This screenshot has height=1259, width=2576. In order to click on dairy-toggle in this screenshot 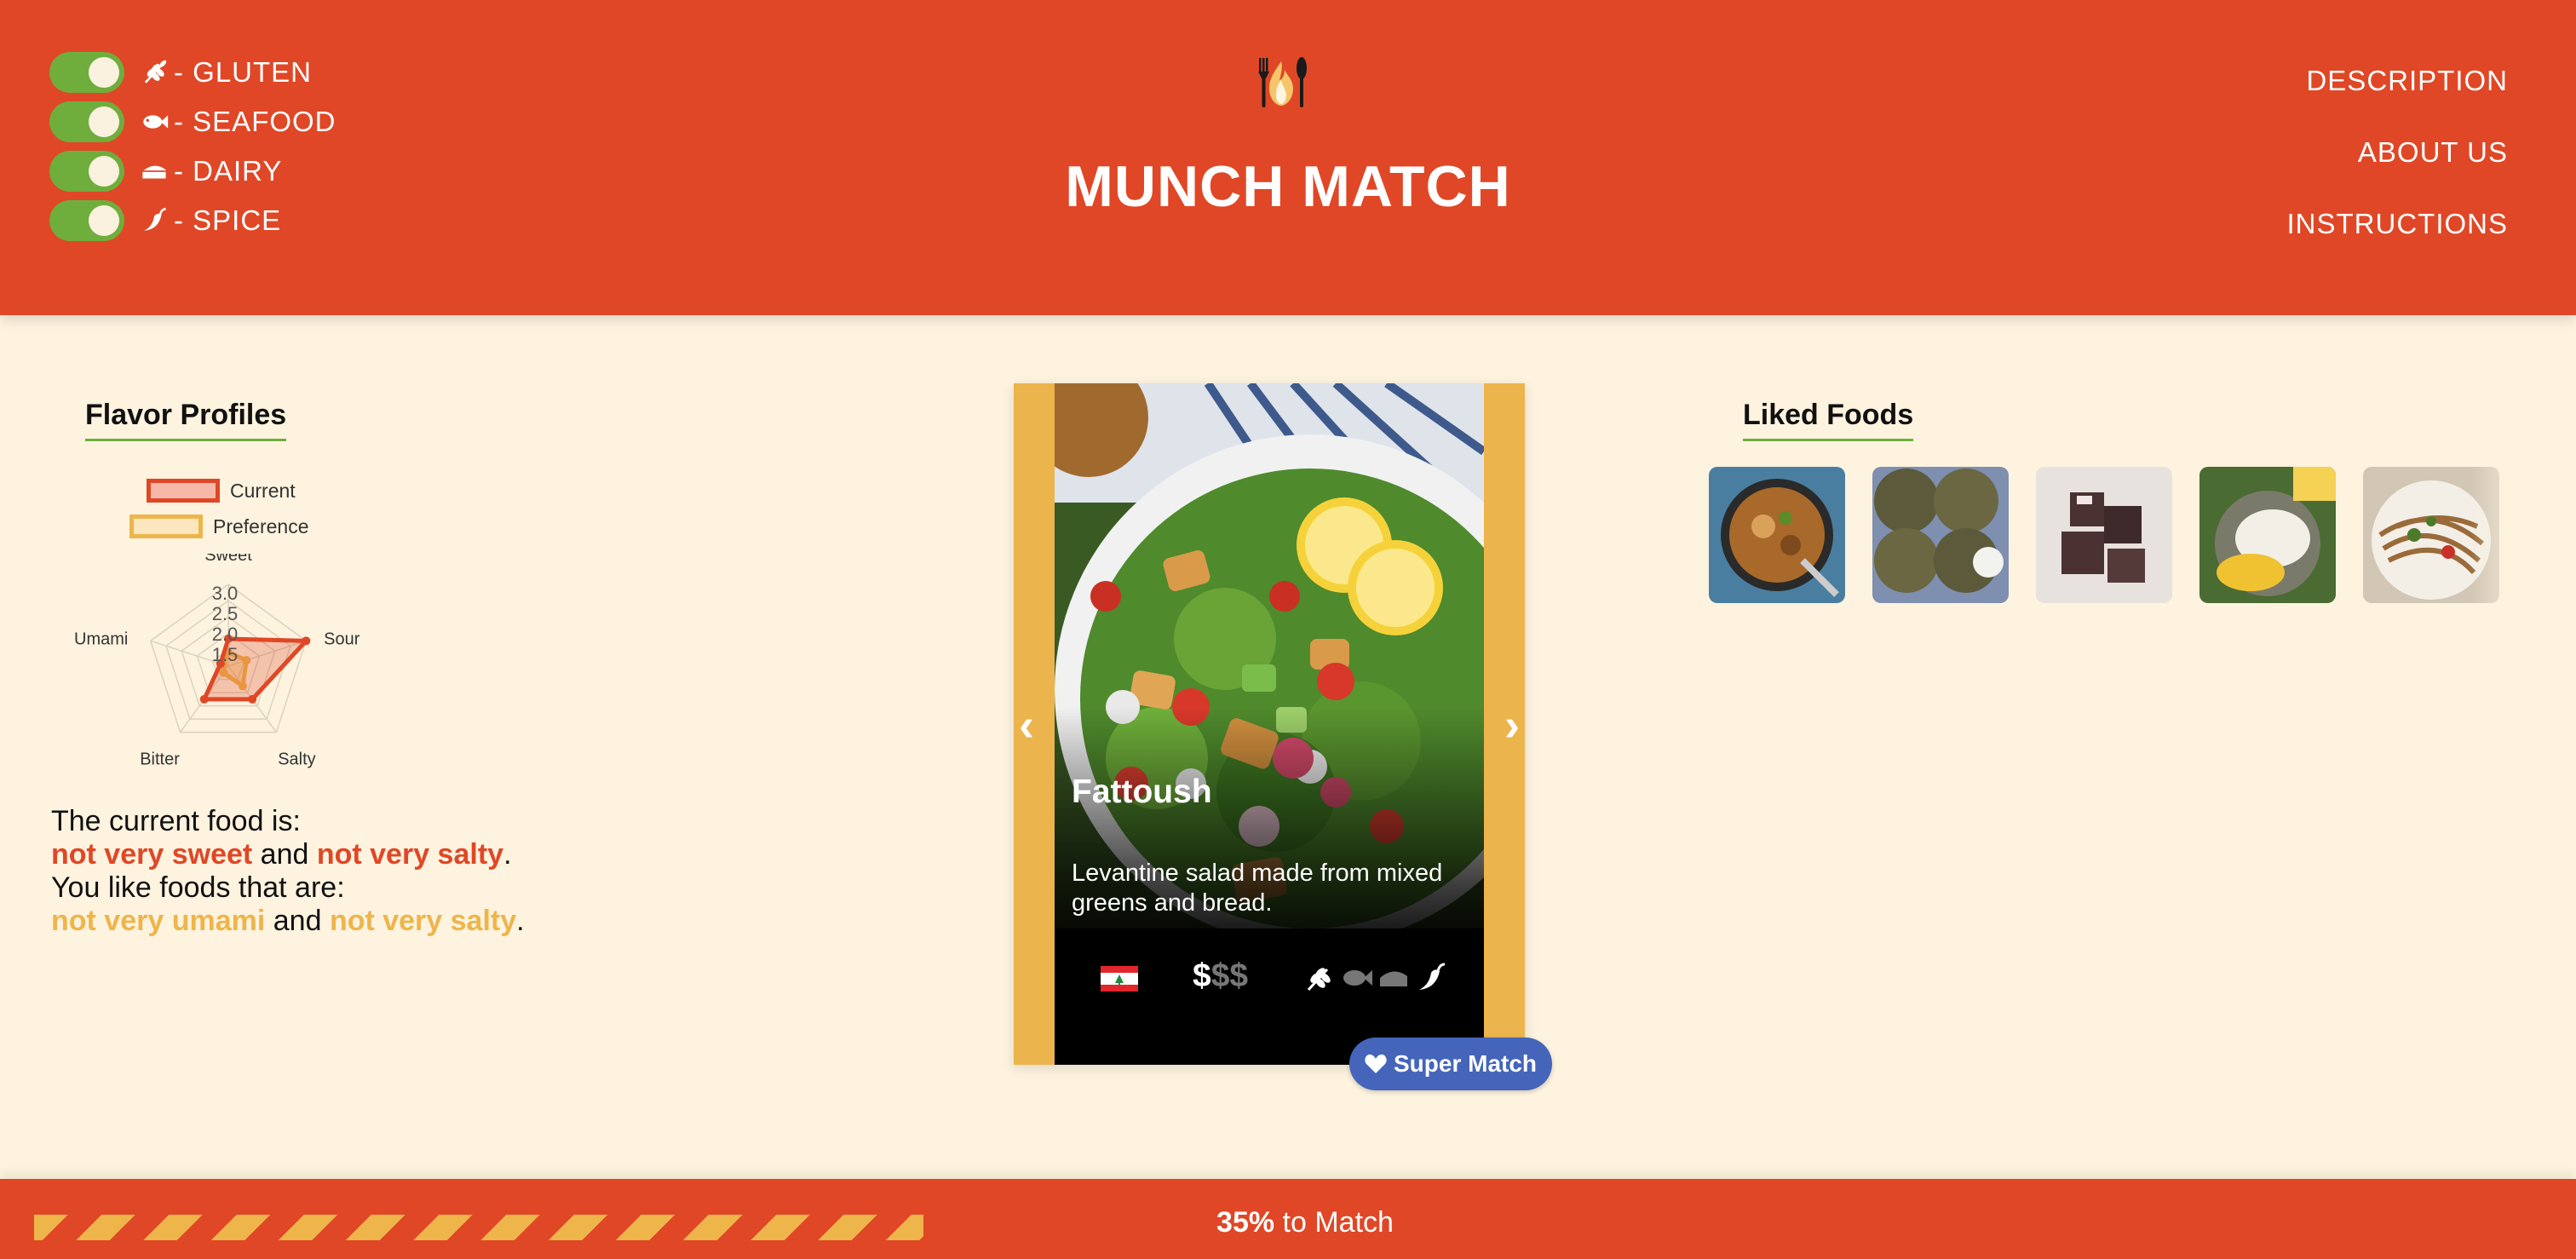, I will do `click(87, 171)`.